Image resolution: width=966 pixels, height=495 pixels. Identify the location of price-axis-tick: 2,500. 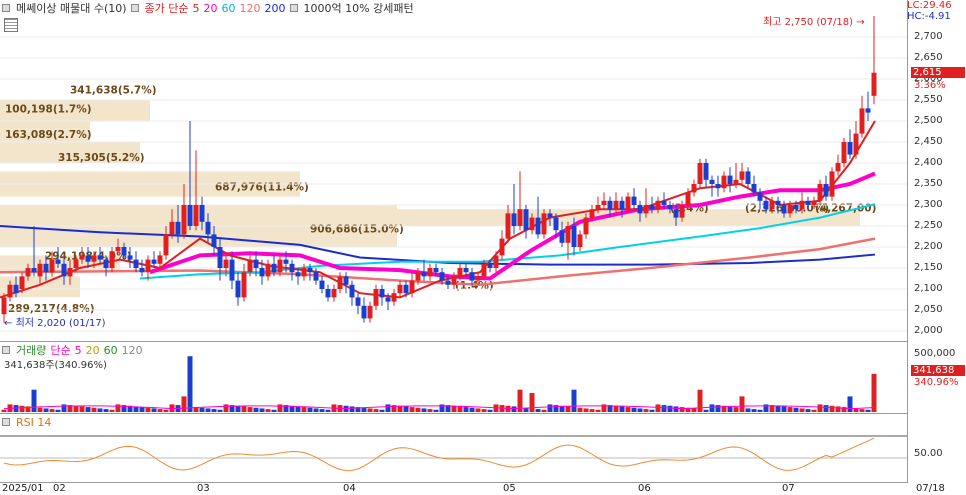
(928, 120).